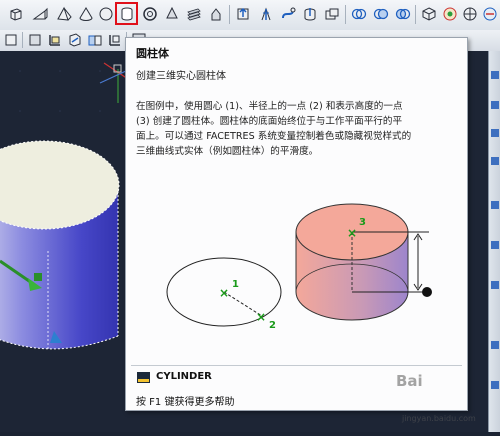 The width and height of the screenshot is (500, 436). Describe the element at coordinates (127, 14) in the screenshot. I see `cylinder-icon` at that location.